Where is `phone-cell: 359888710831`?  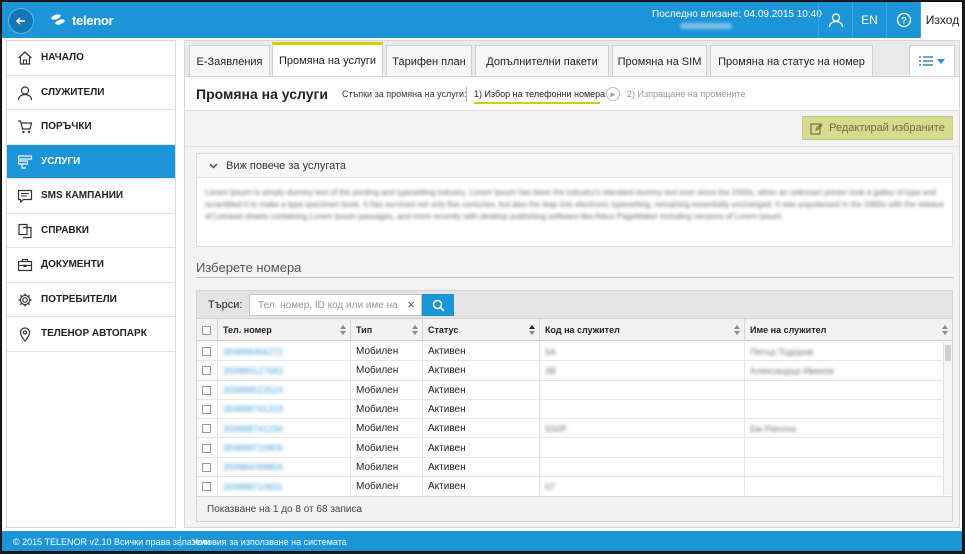 phone-cell: 359888710831 is located at coordinates (284, 486).